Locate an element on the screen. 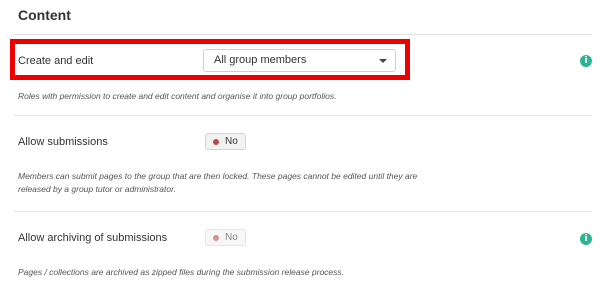 This screenshot has height=287, width=600. allow-submissions-toggle-label: No is located at coordinates (231, 141).